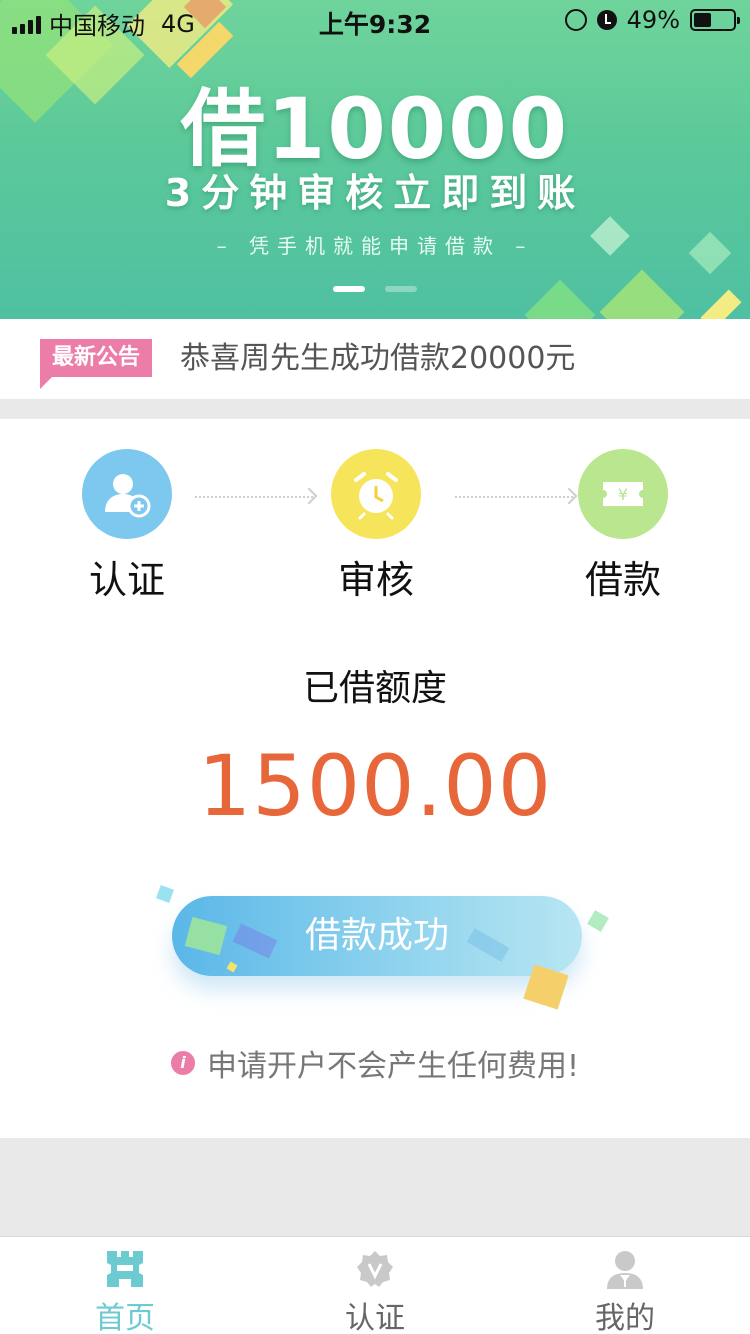 Image resolution: width=750 pixels, height=1334 pixels. What do you see at coordinates (375, 289) in the screenshot?
I see `carousel-indicator` at bounding box center [375, 289].